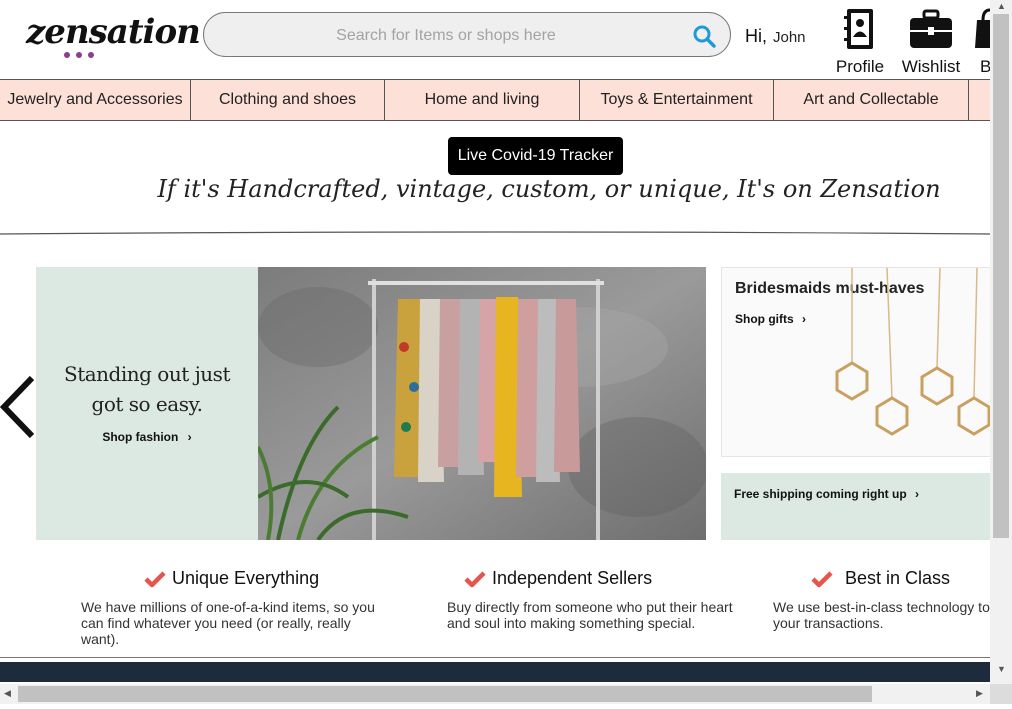 This screenshot has height=709, width=1012. I want to click on search-input, so click(446, 35).